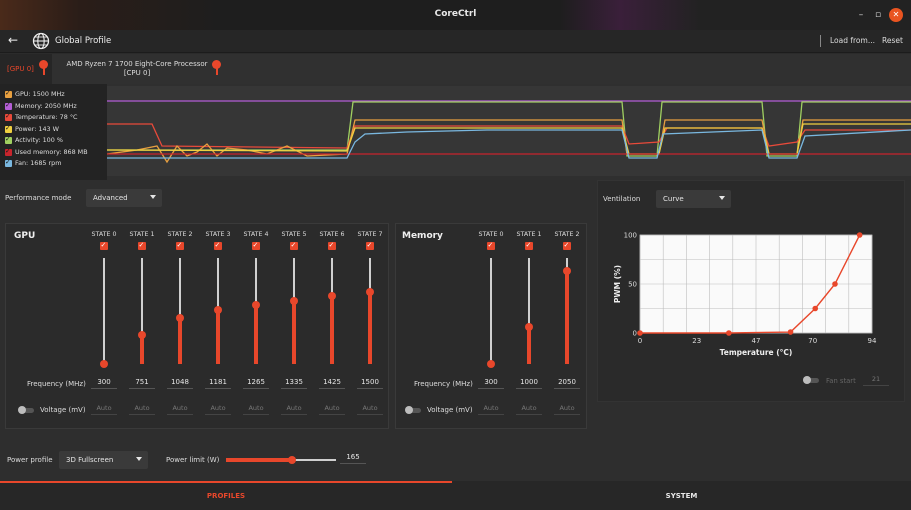  What do you see at coordinates (878, 15) in the screenshot?
I see `maximize-button: ▫` at bounding box center [878, 15].